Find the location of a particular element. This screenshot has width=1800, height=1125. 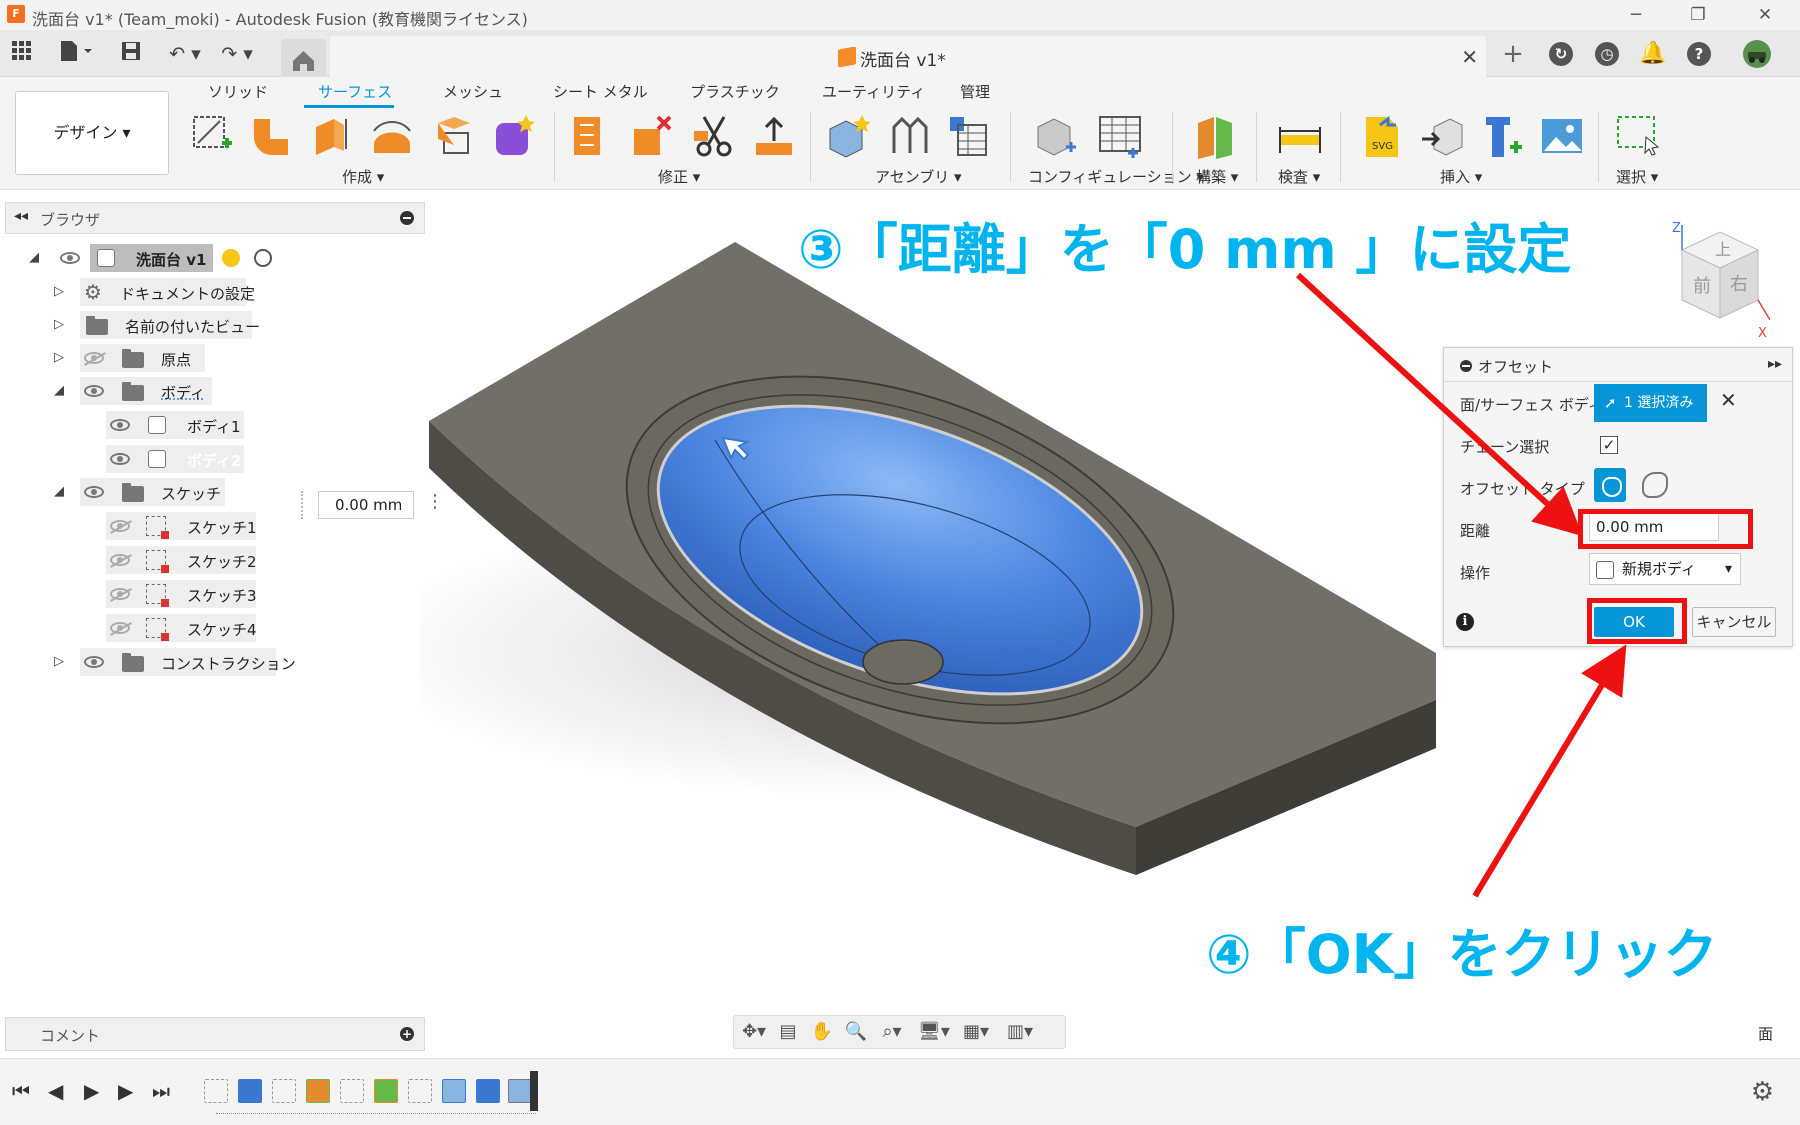

orbit-icon: ✥▾ is located at coordinates (754, 1032).